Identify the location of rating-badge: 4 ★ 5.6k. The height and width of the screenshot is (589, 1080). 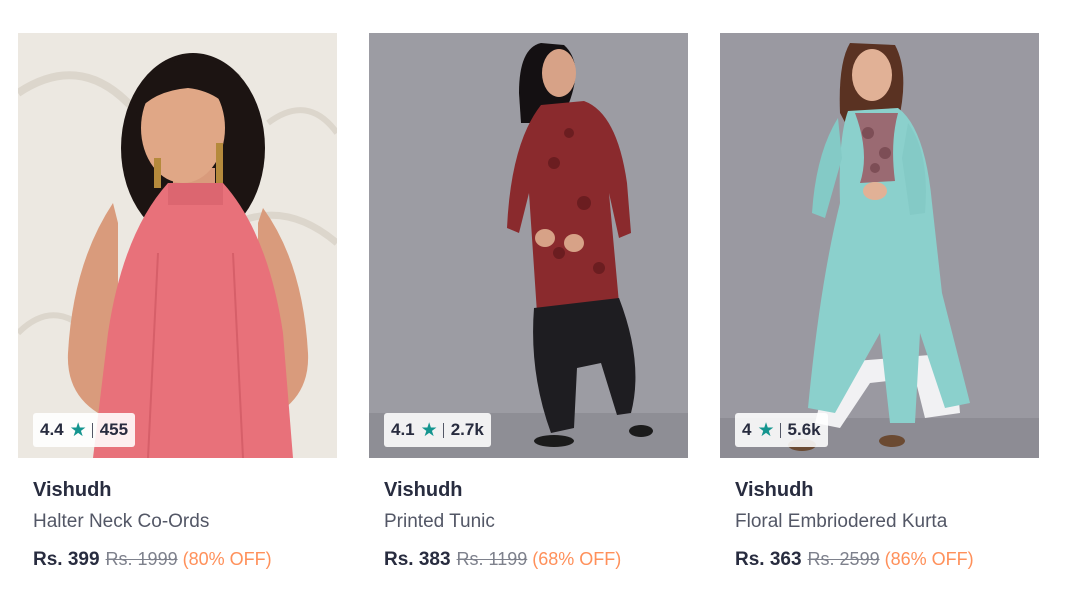
(781, 430).